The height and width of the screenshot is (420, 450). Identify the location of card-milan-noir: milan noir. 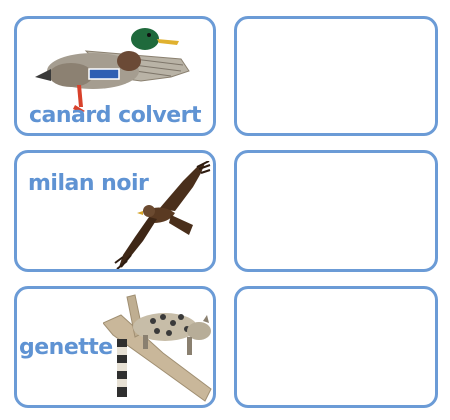
(115, 211).